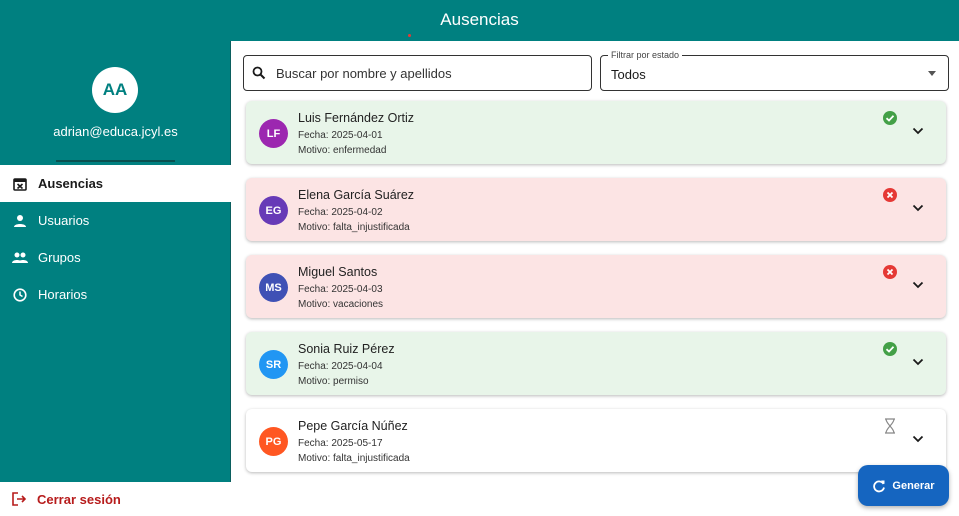 This screenshot has width=959, height=516. Describe the element at coordinates (340, 212) in the screenshot. I see `absence-date: Fecha: 2025-04-02` at that location.